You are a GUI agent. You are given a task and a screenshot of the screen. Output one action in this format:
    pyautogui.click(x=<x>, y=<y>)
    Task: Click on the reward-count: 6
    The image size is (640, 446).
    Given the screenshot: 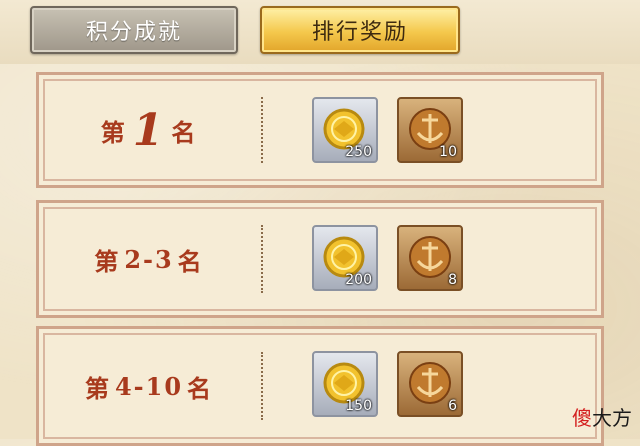 What is the action you would take?
    pyautogui.click(x=452, y=406)
    